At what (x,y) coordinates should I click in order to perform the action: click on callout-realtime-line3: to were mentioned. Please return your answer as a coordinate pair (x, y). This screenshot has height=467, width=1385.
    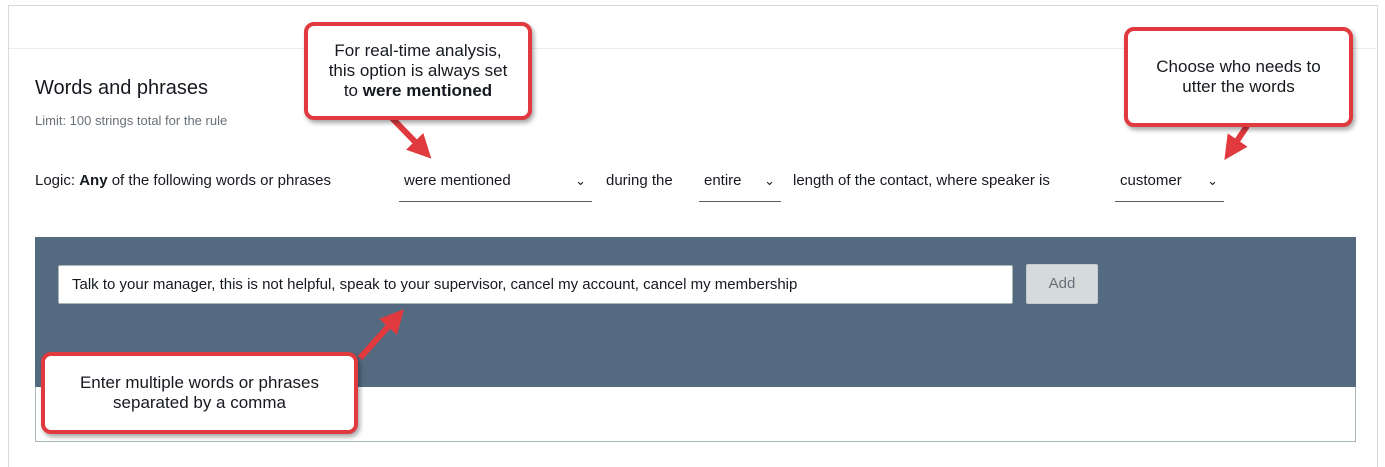
    Looking at the image, I should click on (418, 90).